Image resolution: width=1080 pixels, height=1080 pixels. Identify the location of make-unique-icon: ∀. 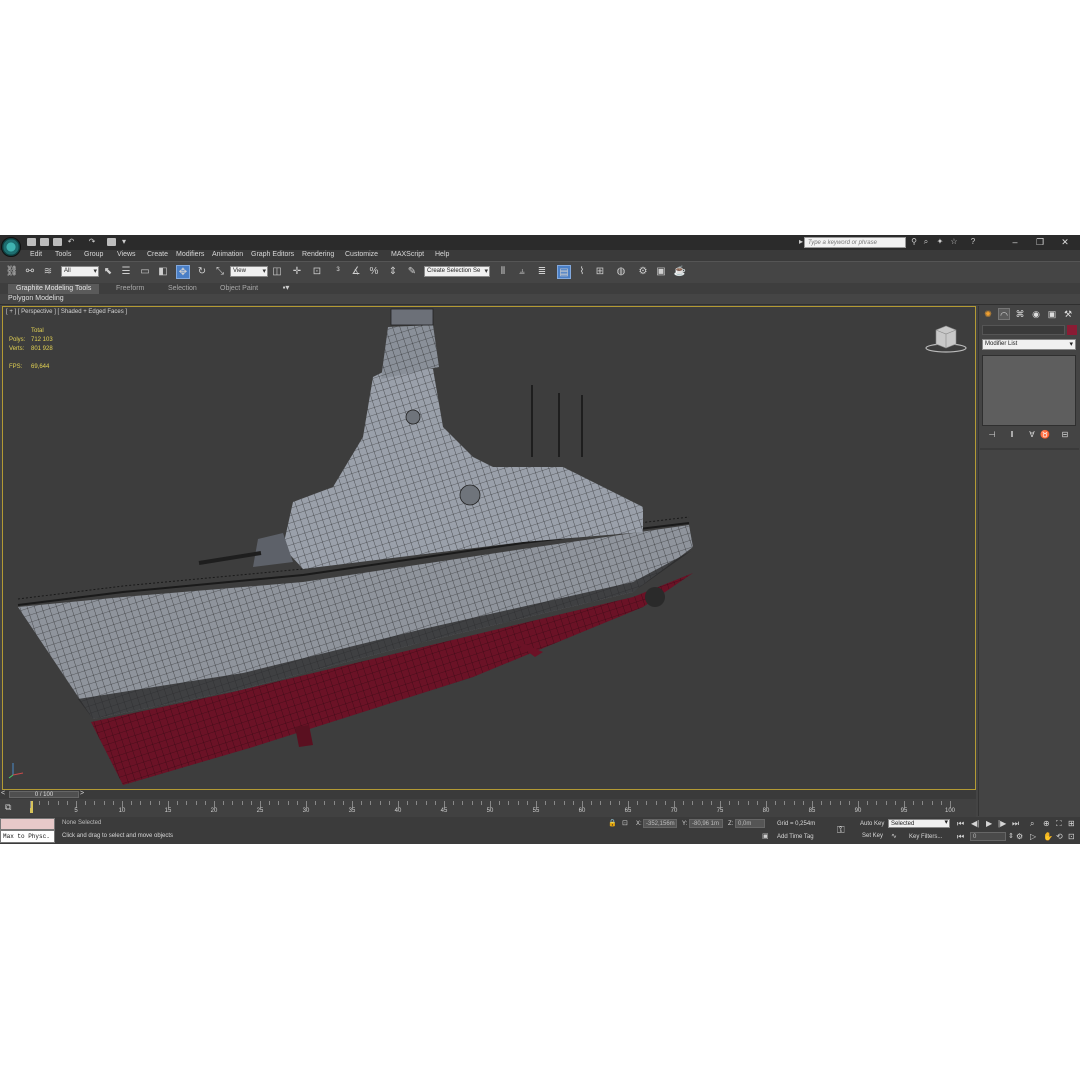
(1032, 435).